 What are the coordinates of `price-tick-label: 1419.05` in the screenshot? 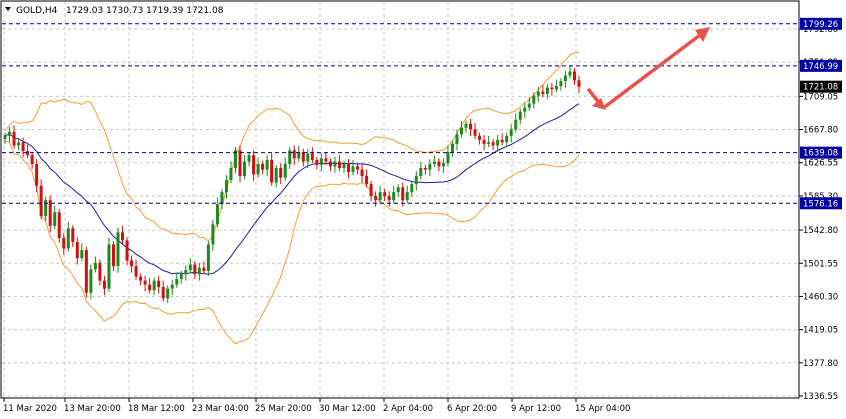 It's located at (820, 331).